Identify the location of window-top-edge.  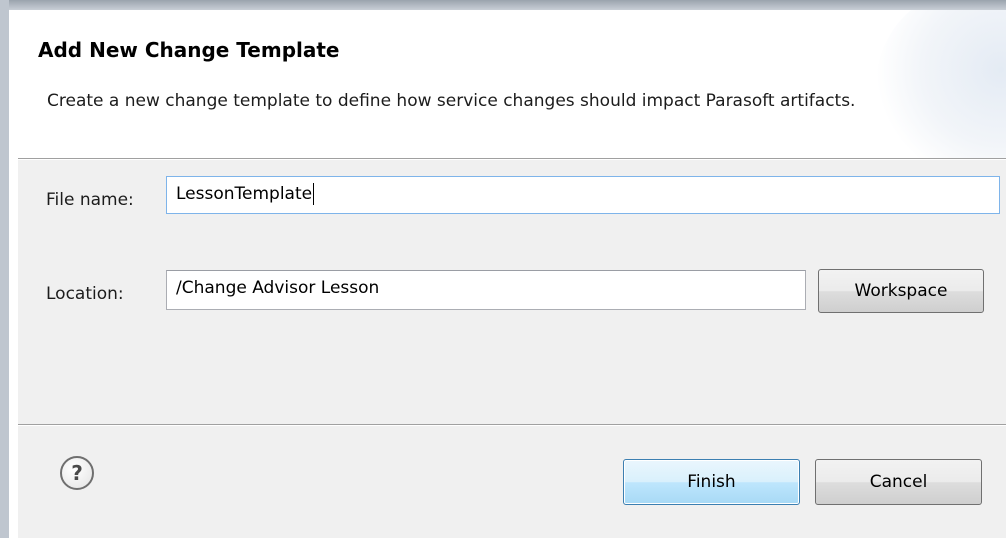
(507, 5).